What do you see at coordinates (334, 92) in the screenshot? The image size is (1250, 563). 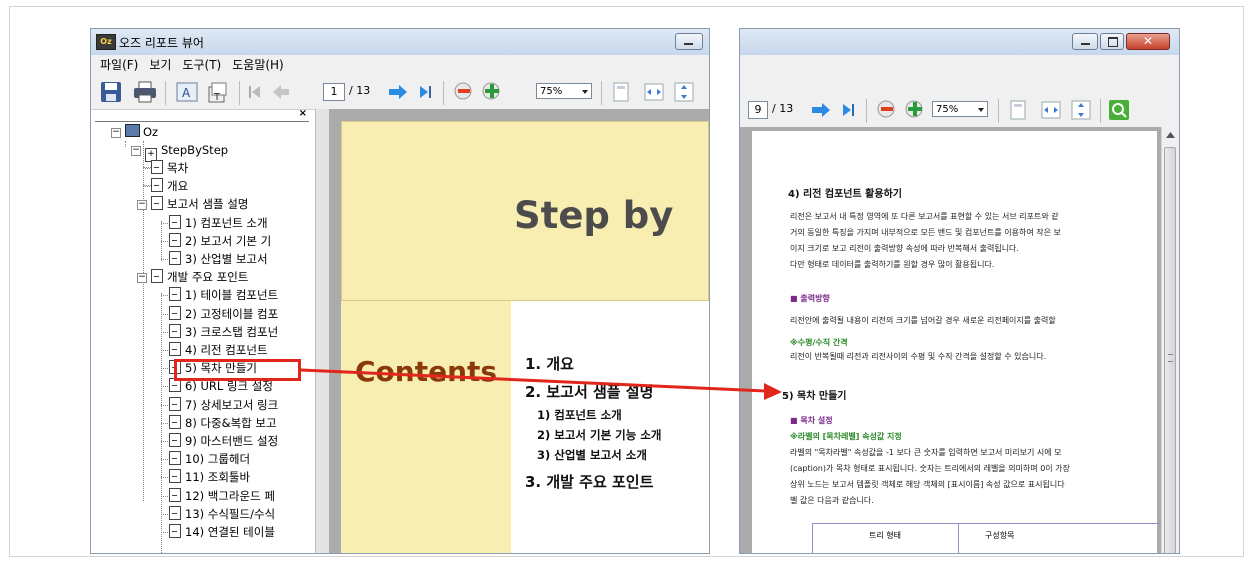 I see `page-number-input: 1` at bounding box center [334, 92].